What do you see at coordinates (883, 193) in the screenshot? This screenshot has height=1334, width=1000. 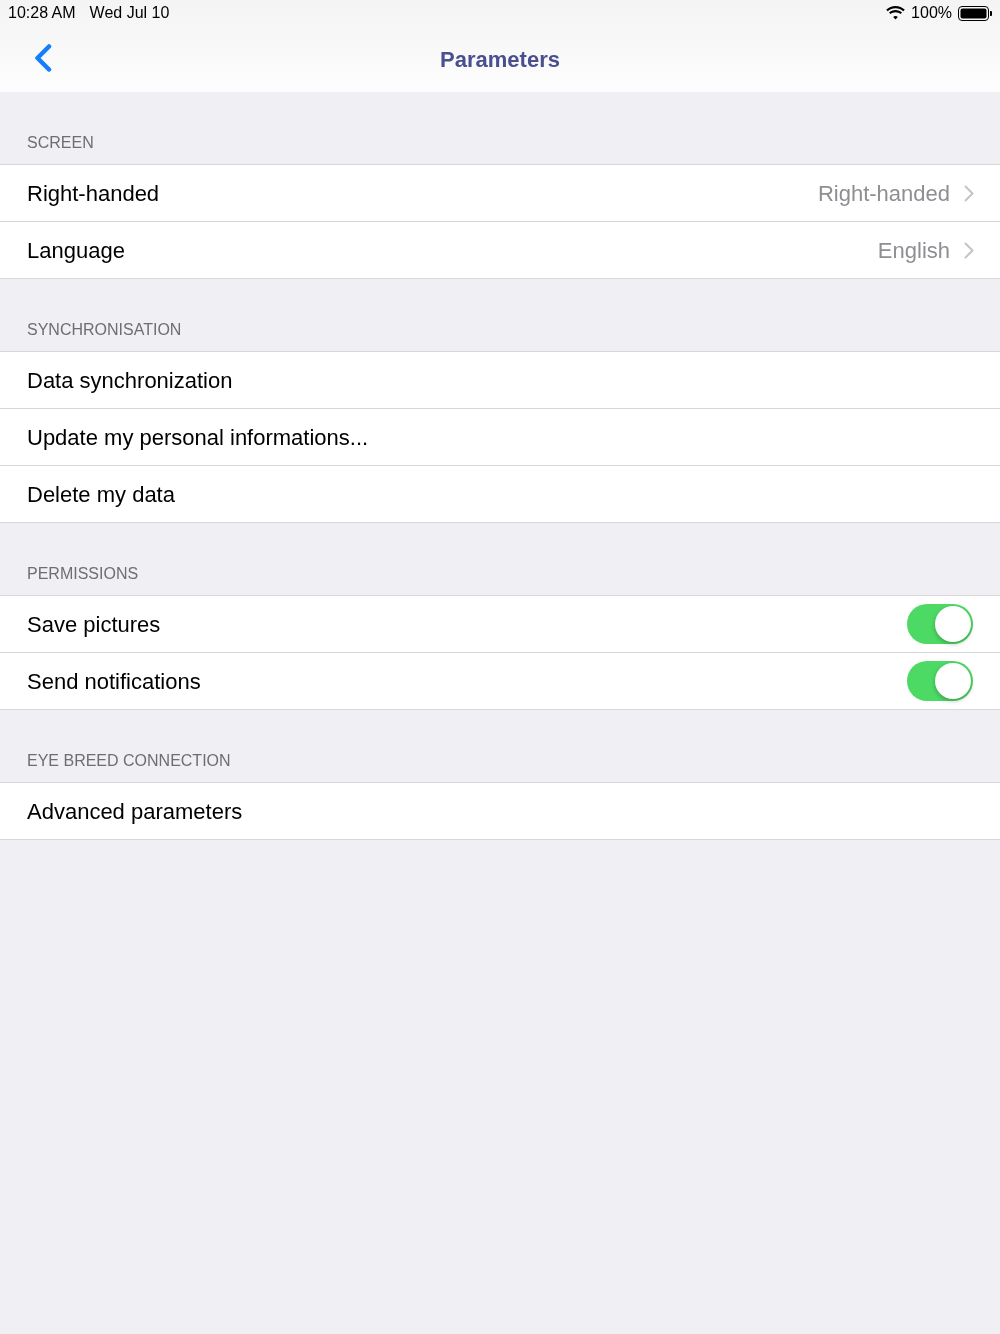 I see `row-value: Right-handed` at bounding box center [883, 193].